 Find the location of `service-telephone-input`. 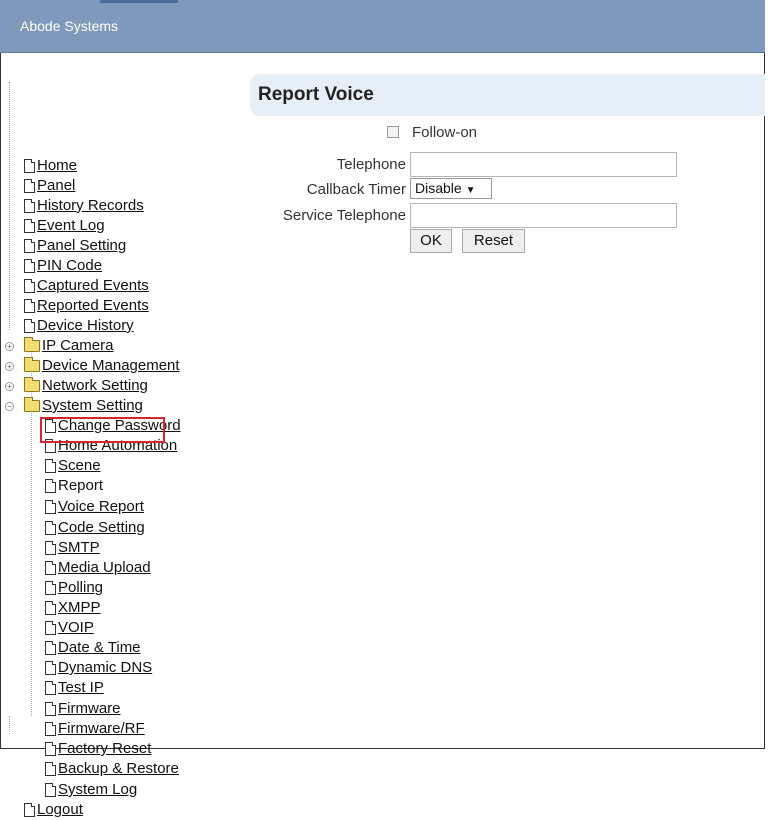

service-telephone-input is located at coordinates (543, 215).